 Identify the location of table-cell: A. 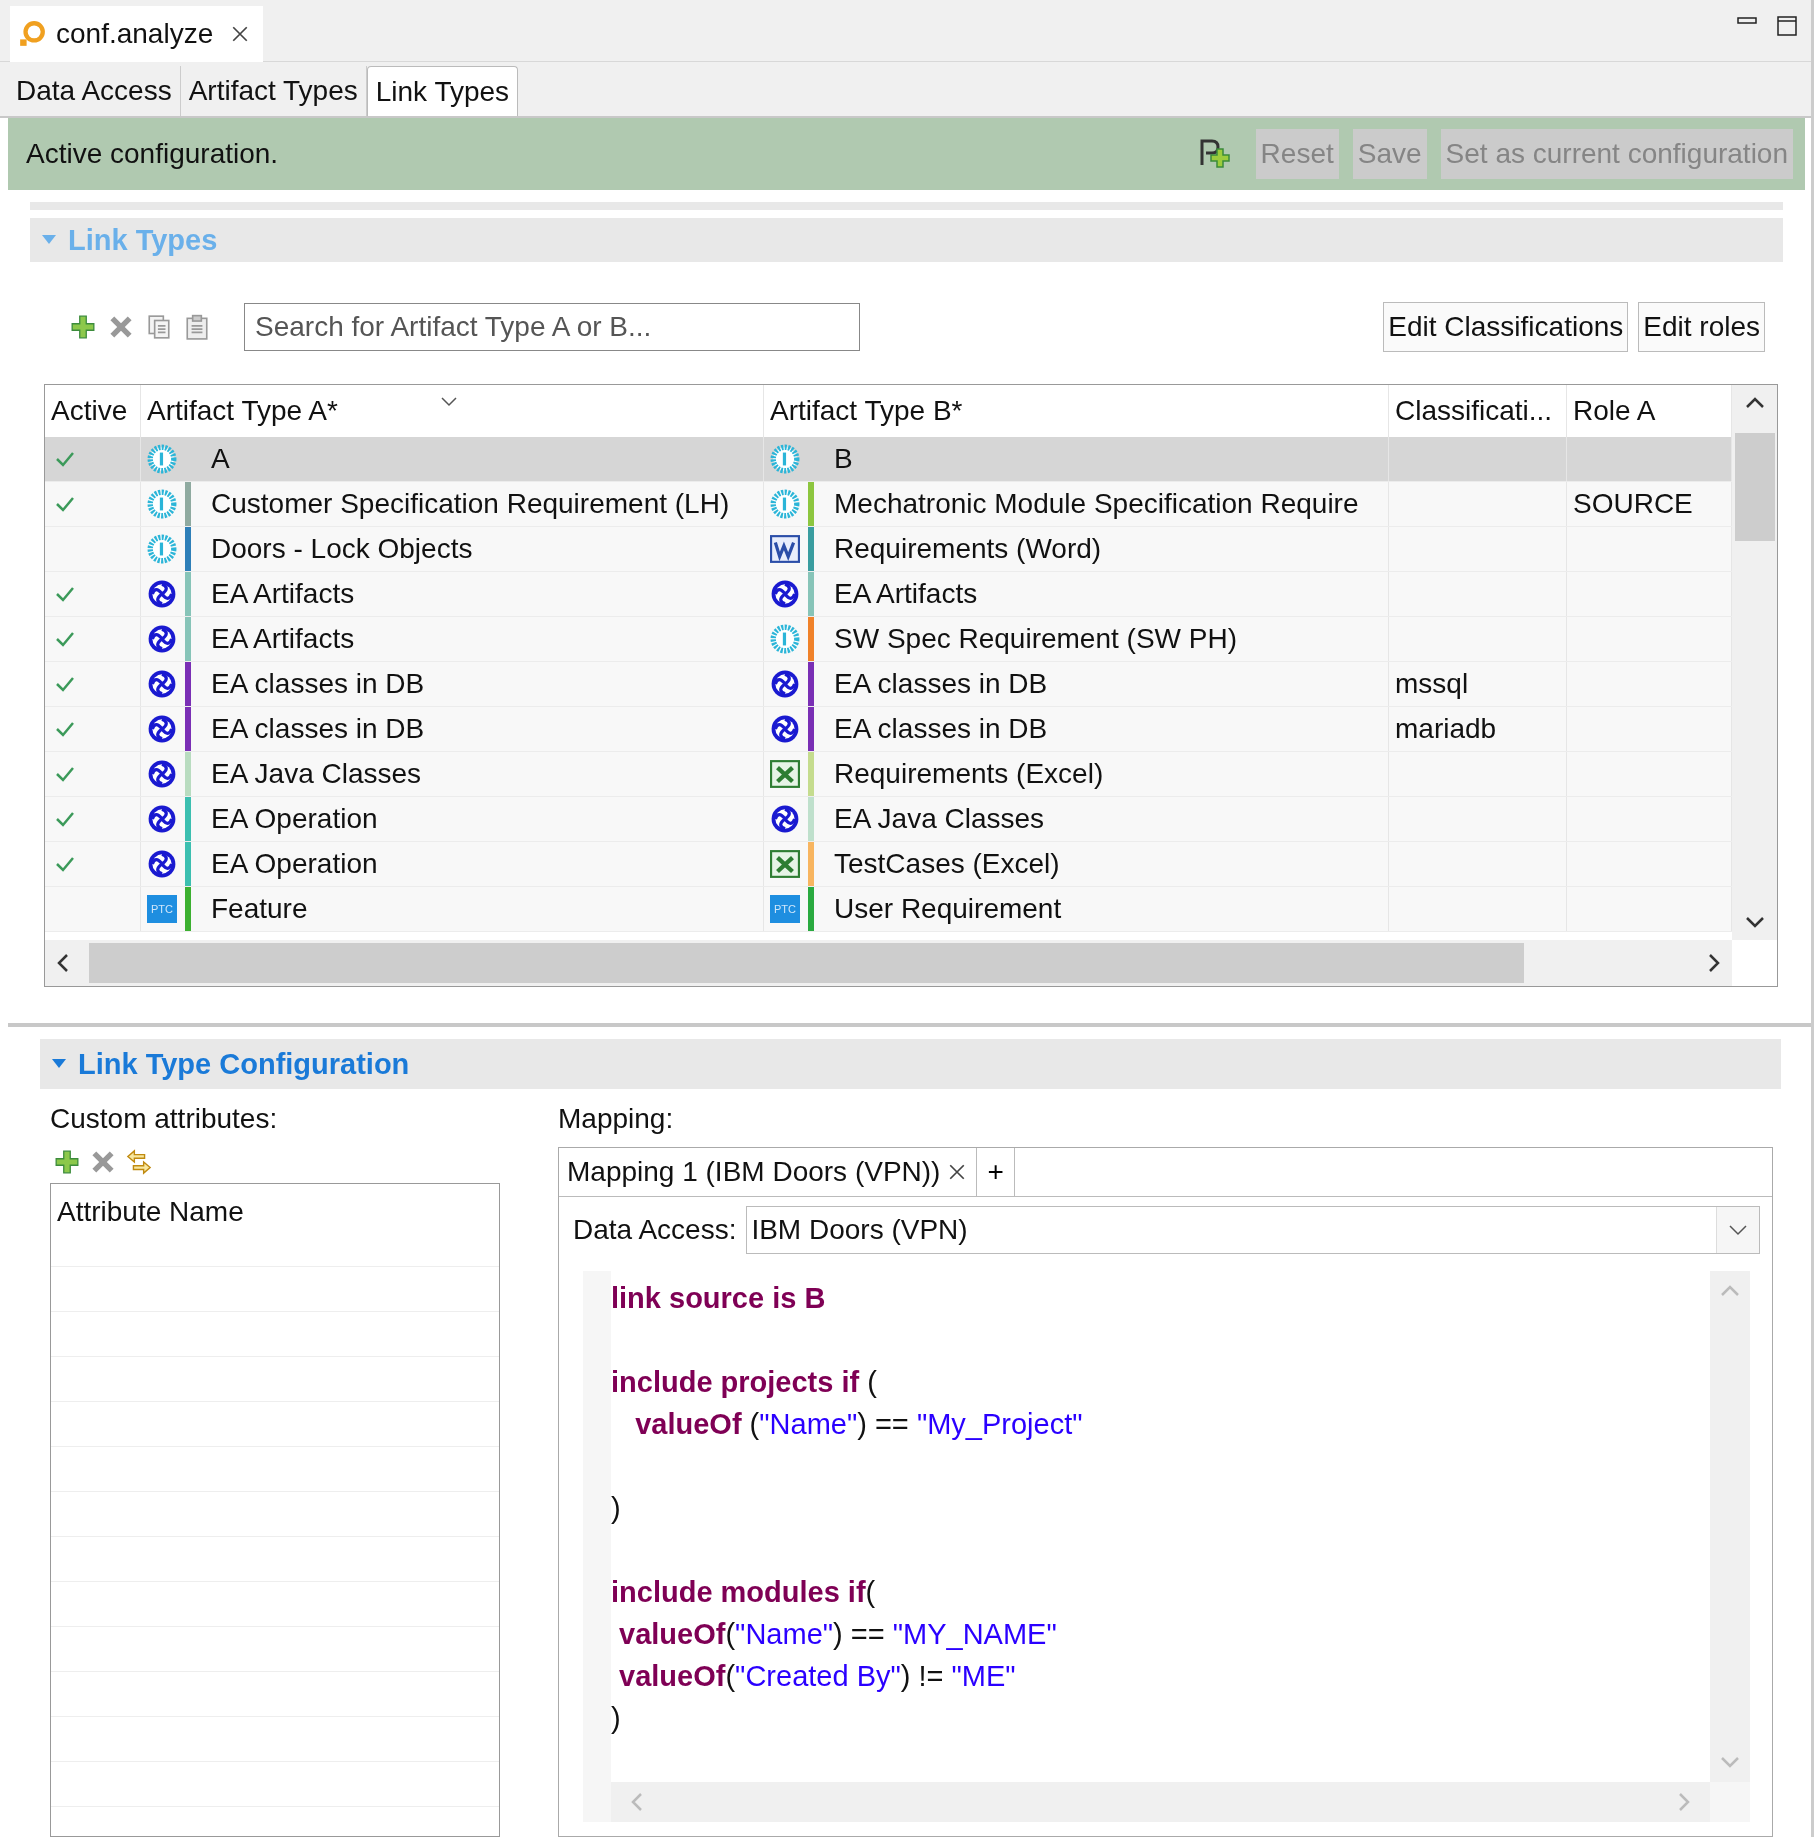
(220, 459).